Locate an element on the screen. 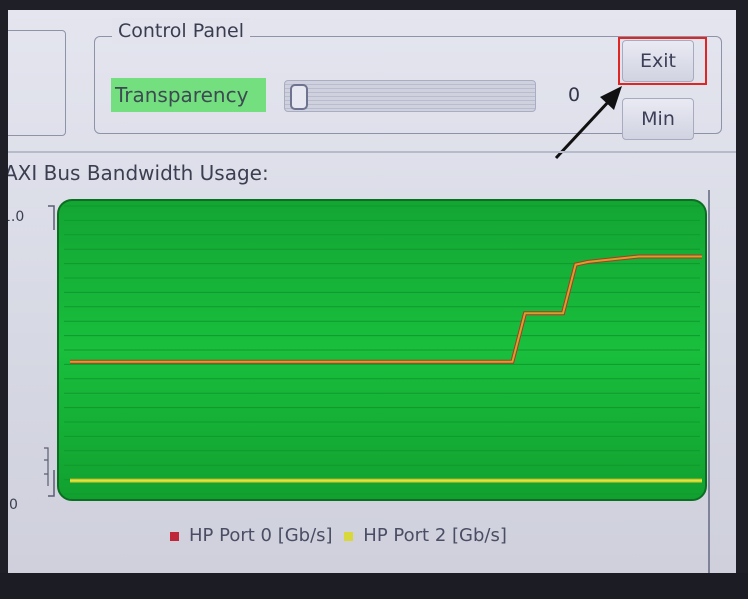 This screenshot has width=748, height=599. control-panel-title: Control Panel is located at coordinates (181, 31).